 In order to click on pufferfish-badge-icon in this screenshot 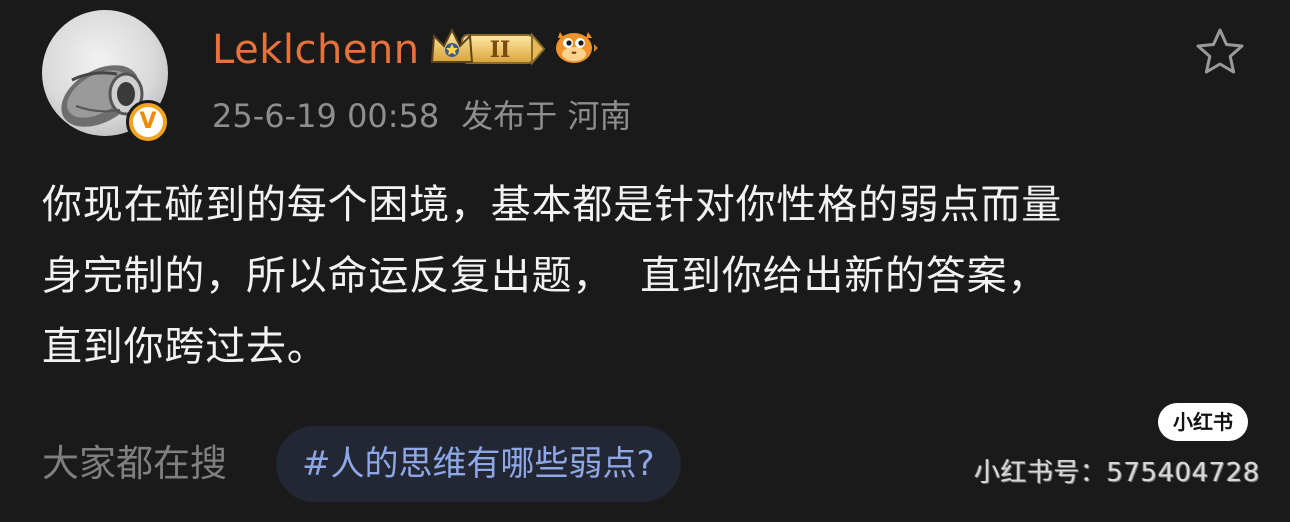, I will do `click(577, 47)`.